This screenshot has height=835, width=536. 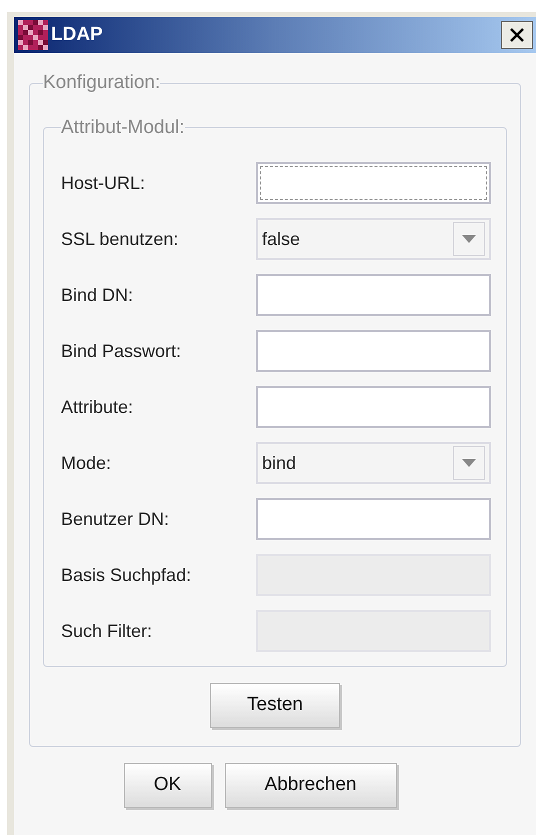 What do you see at coordinates (120, 239) in the screenshot?
I see `field-label: SSL benutzen:` at bounding box center [120, 239].